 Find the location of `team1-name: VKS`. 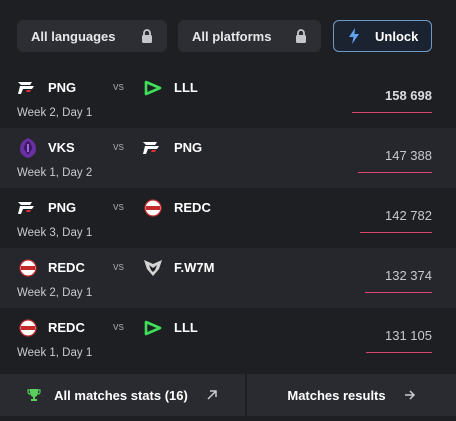

team1-name: VKS is located at coordinates (61, 147).